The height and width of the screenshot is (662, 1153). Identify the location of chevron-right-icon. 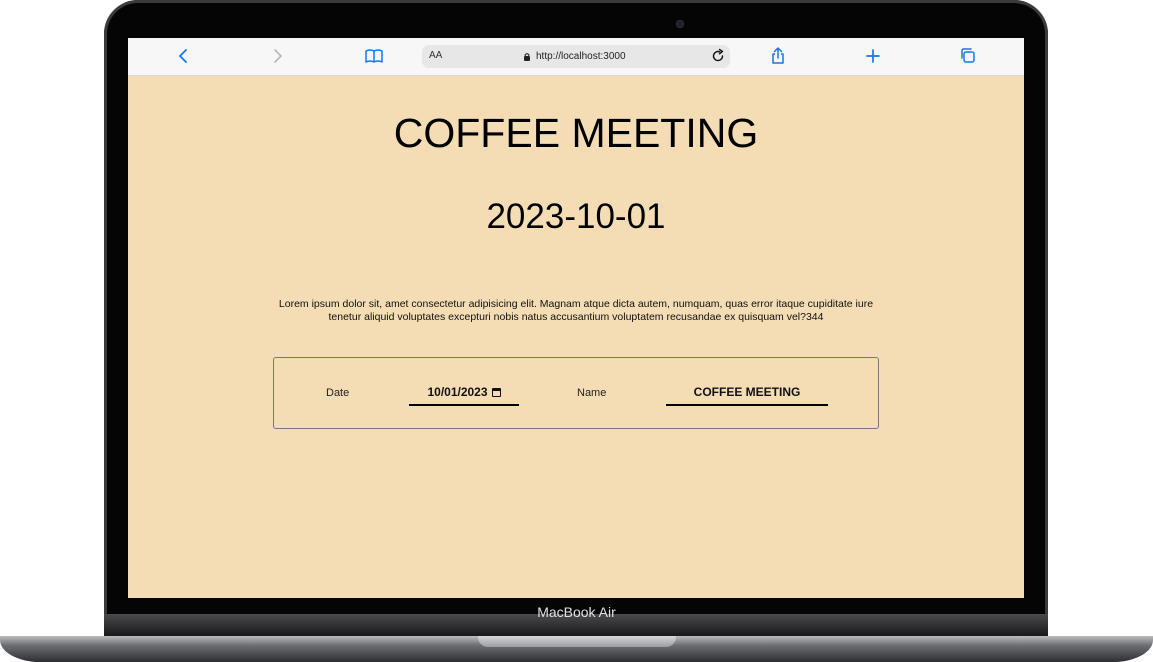
(278, 56).